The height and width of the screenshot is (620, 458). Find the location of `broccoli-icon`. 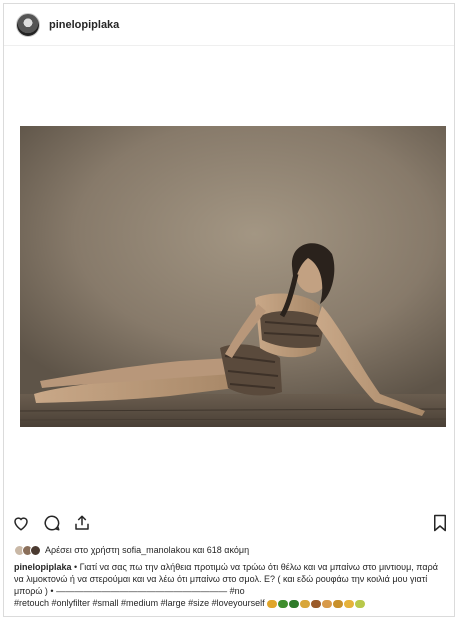

broccoli-icon is located at coordinates (294, 603).